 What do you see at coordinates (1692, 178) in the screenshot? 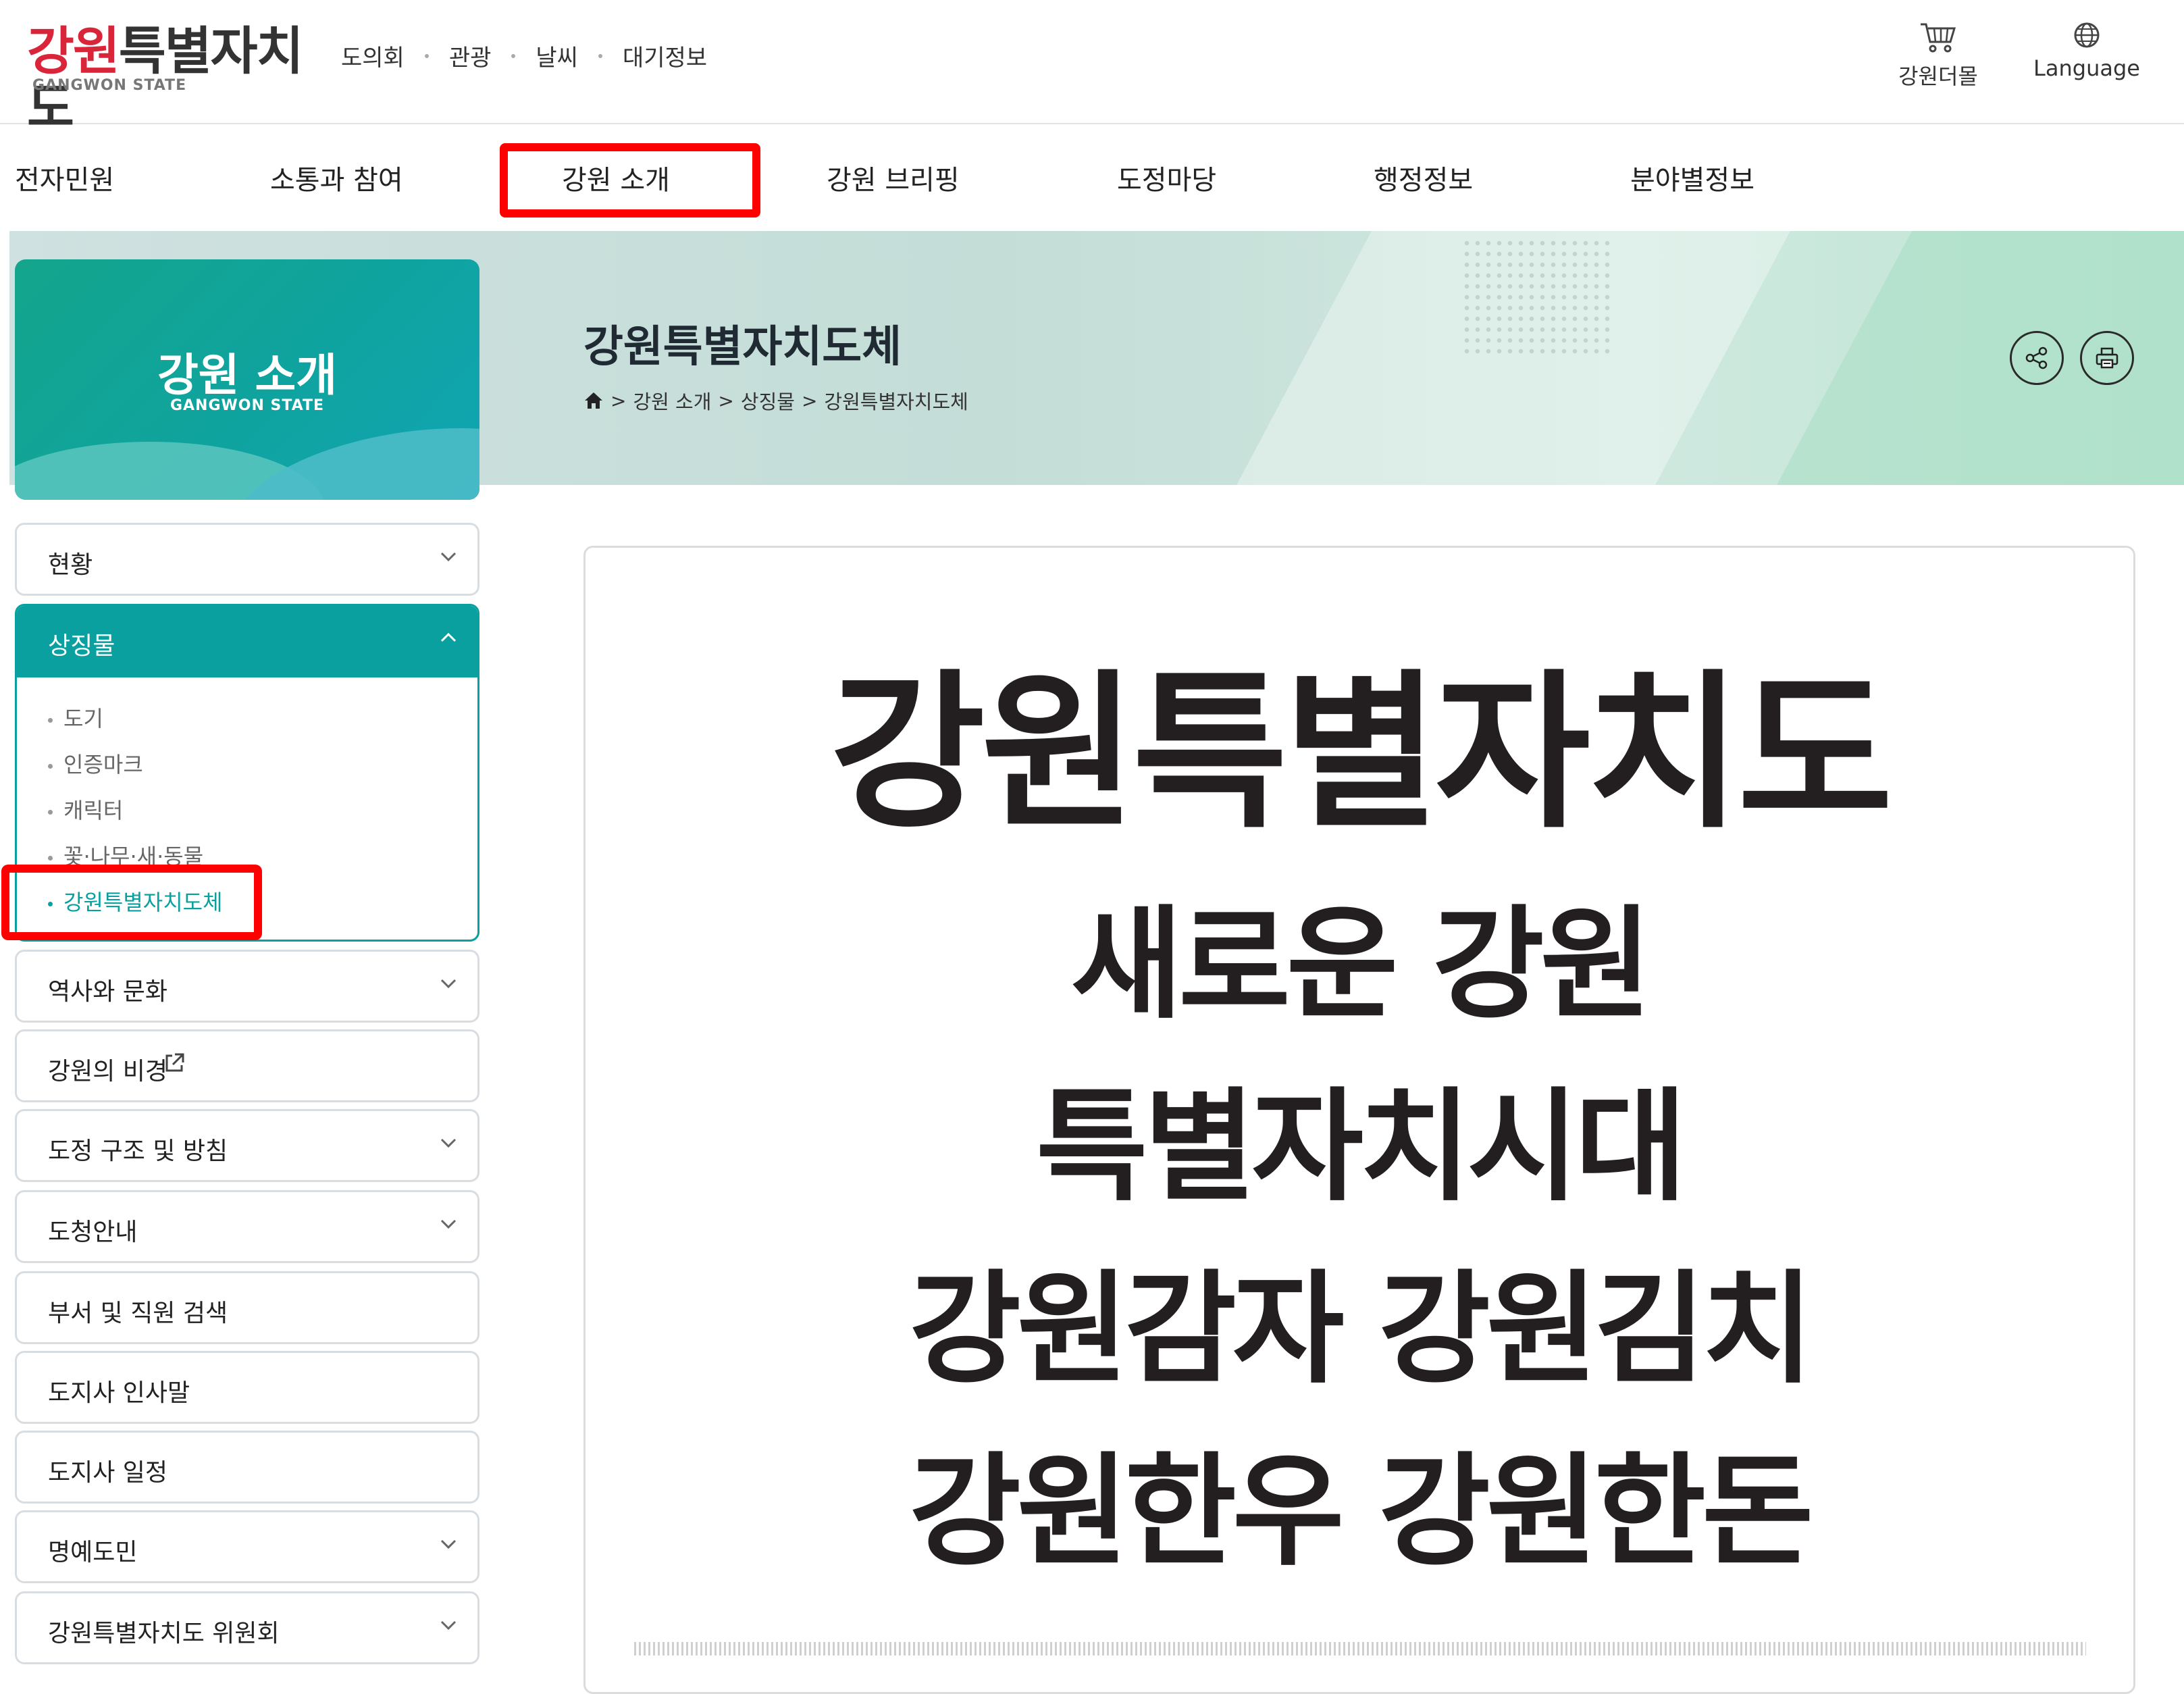
I see `gnb-item-field-info: 분야별정보` at bounding box center [1692, 178].